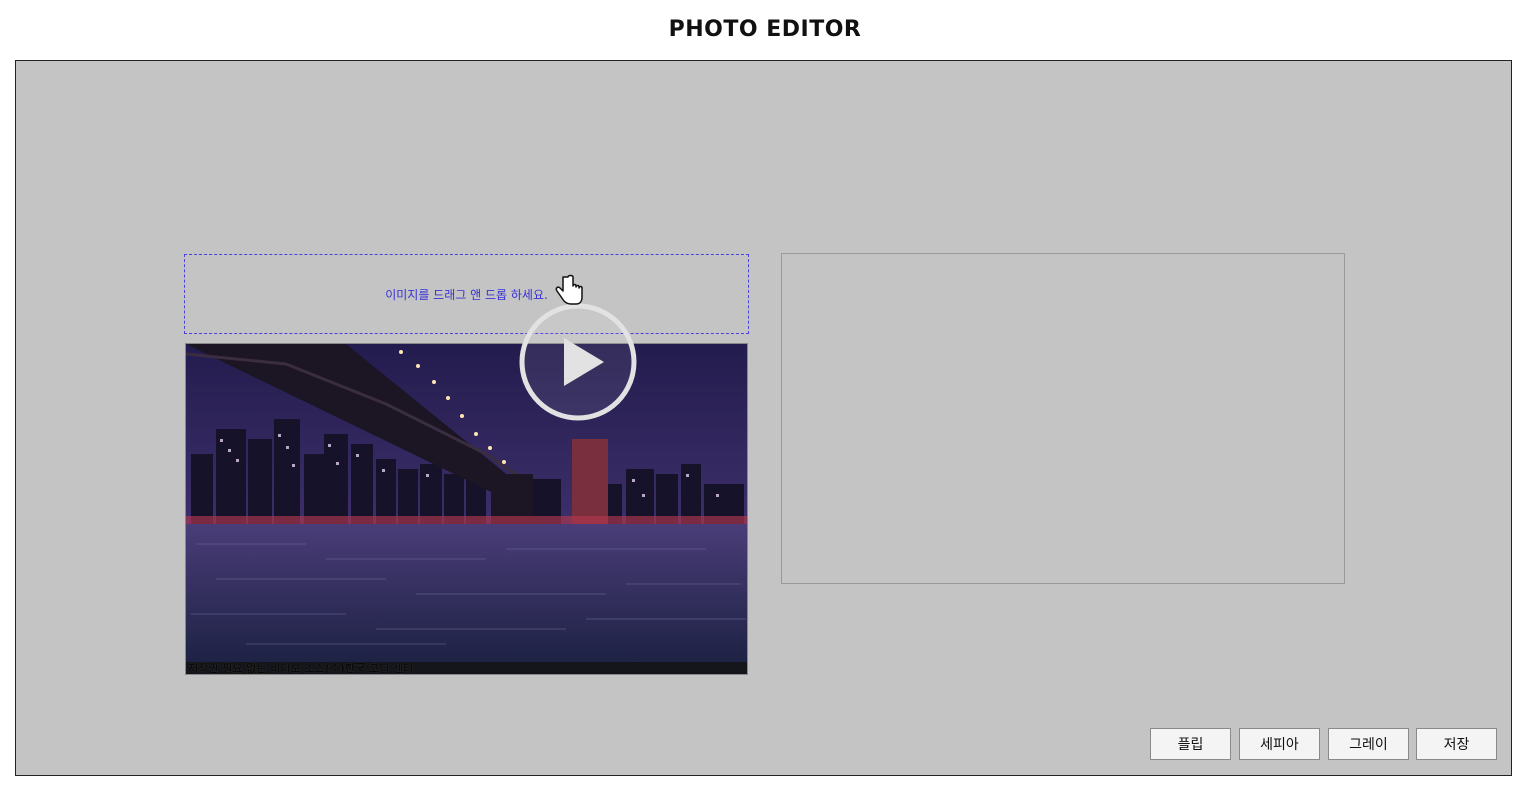  I want to click on video-caption-bar: 저작권 필요 없는 비디오 소스(주)한국 코딩 센터, so click(466, 668).